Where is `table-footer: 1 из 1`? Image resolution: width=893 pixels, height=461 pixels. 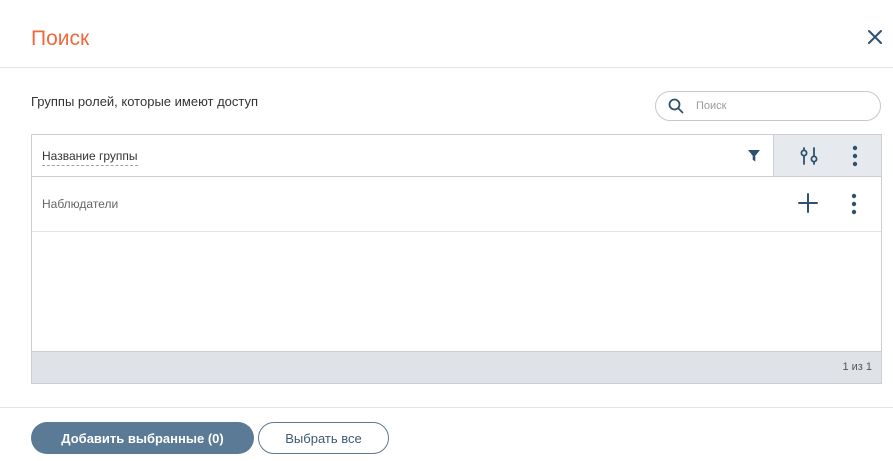
table-footer: 1 из 1 is located at coordinates (456, 367).